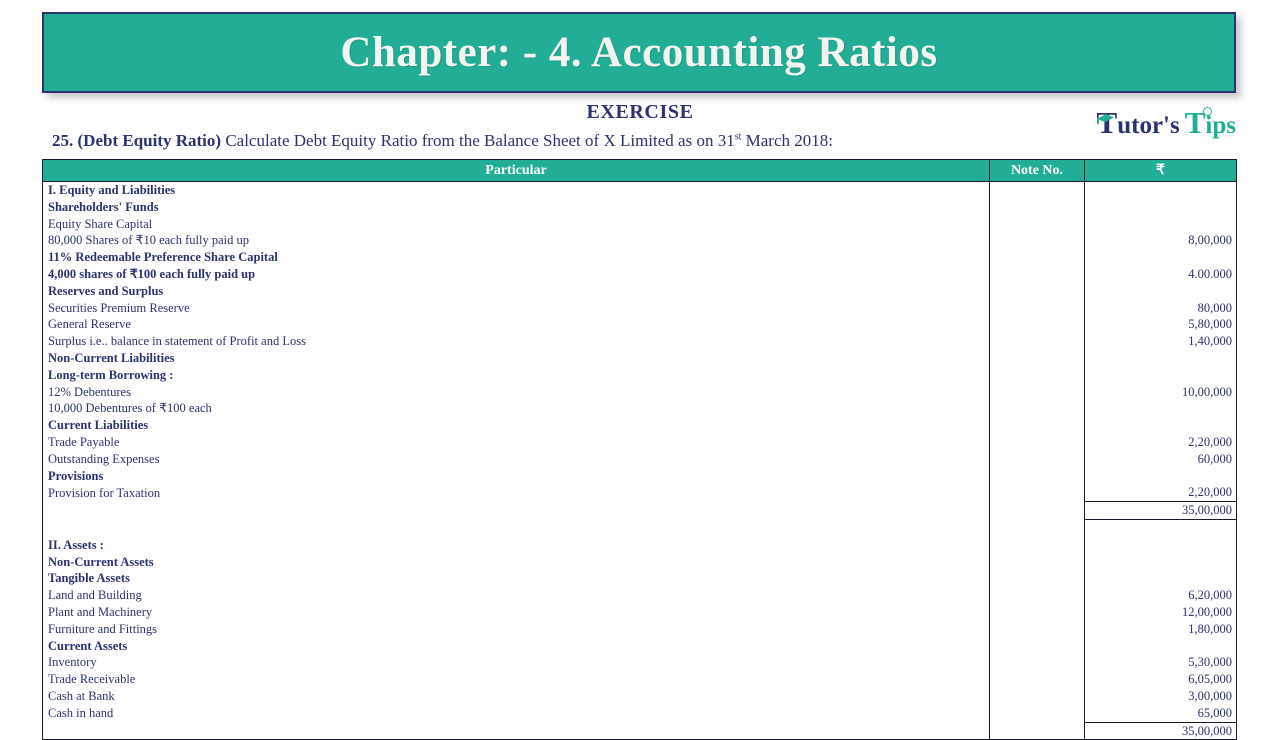 Image resolution: width=1280 pixels, height=740 pixels. Describe the element at coordinates (1195, 122) in the screenshot. I see `logo-letter-t2-glyph: T` at that location.